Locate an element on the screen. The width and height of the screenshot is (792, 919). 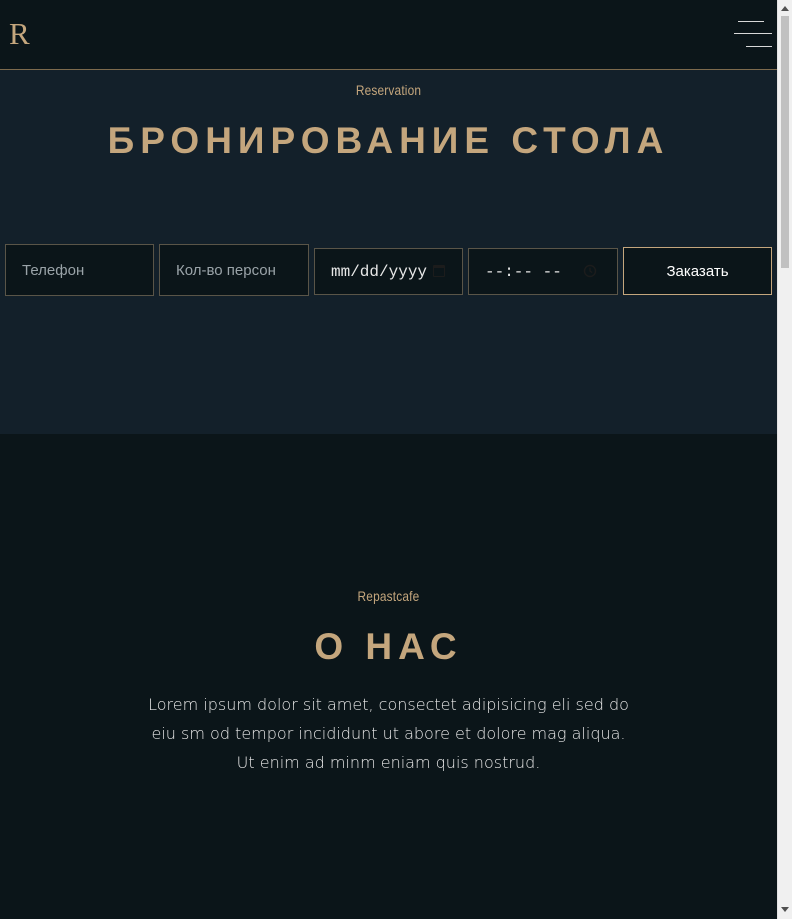
clock-icon is located at coordinates (590, 271).